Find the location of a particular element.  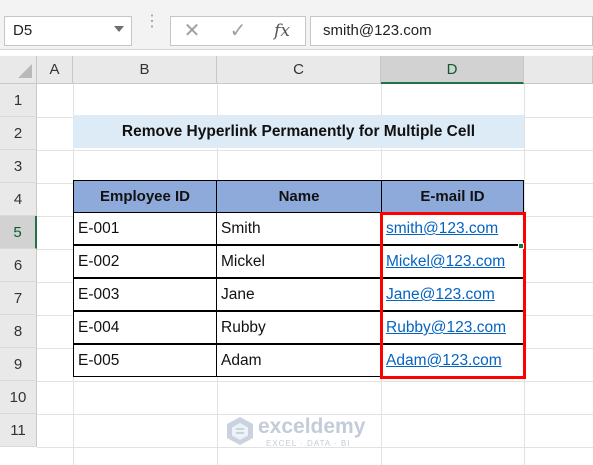

select-all-triangle-icon is located at coordinates (25, 71).